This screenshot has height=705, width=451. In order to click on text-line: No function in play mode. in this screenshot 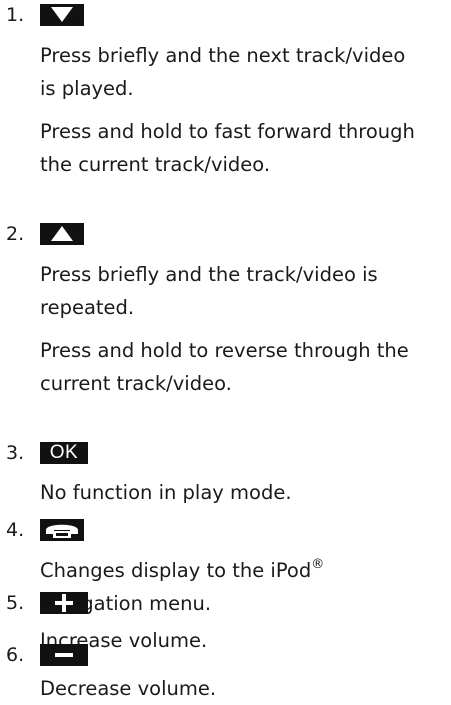, I will do `click(166, 492)`.